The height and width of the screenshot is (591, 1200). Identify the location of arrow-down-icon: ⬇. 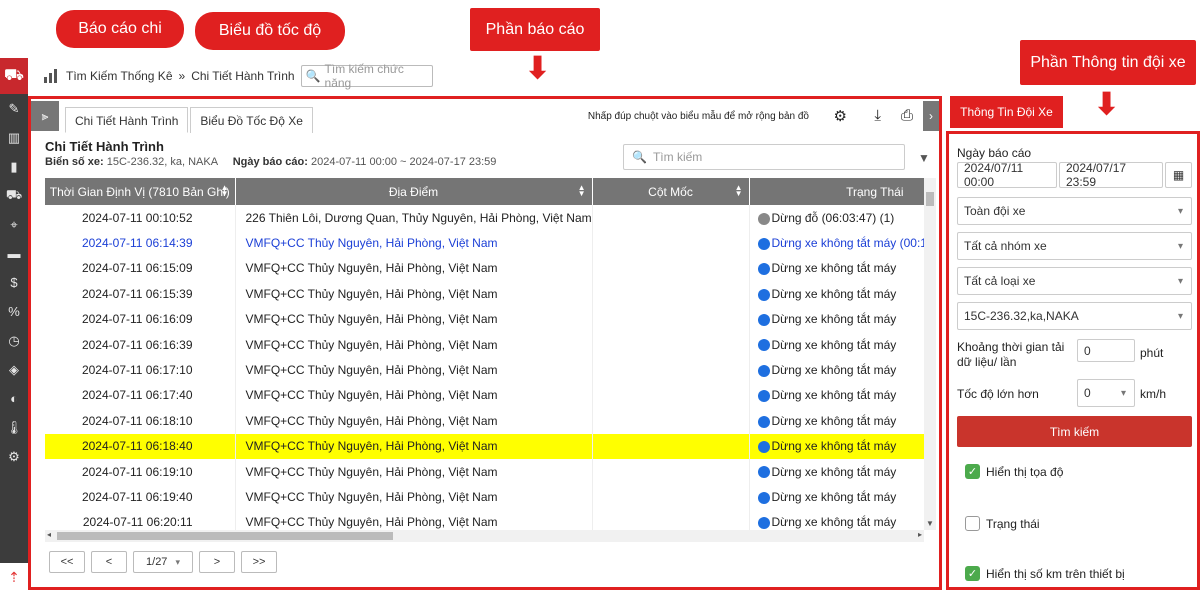
(538, 68).